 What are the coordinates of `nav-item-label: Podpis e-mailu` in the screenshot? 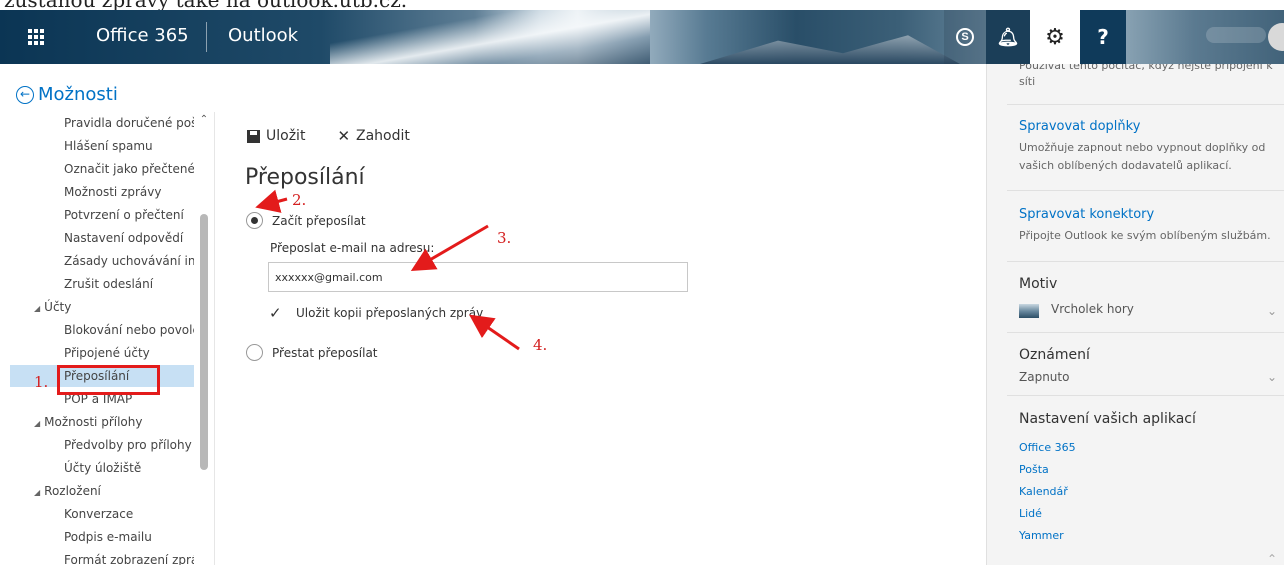 It's located at (108, 537).